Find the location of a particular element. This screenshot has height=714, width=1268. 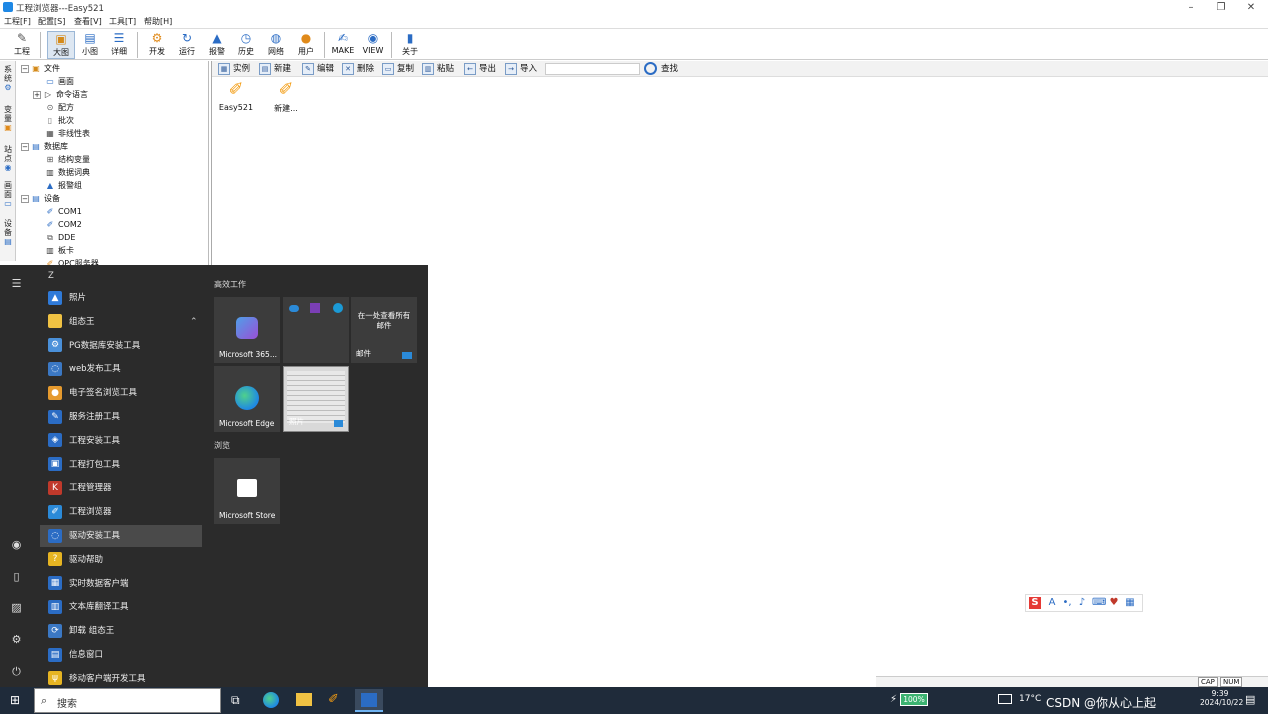

vtab-variable: 变量 ▣ is located at coordinates (8, 118).